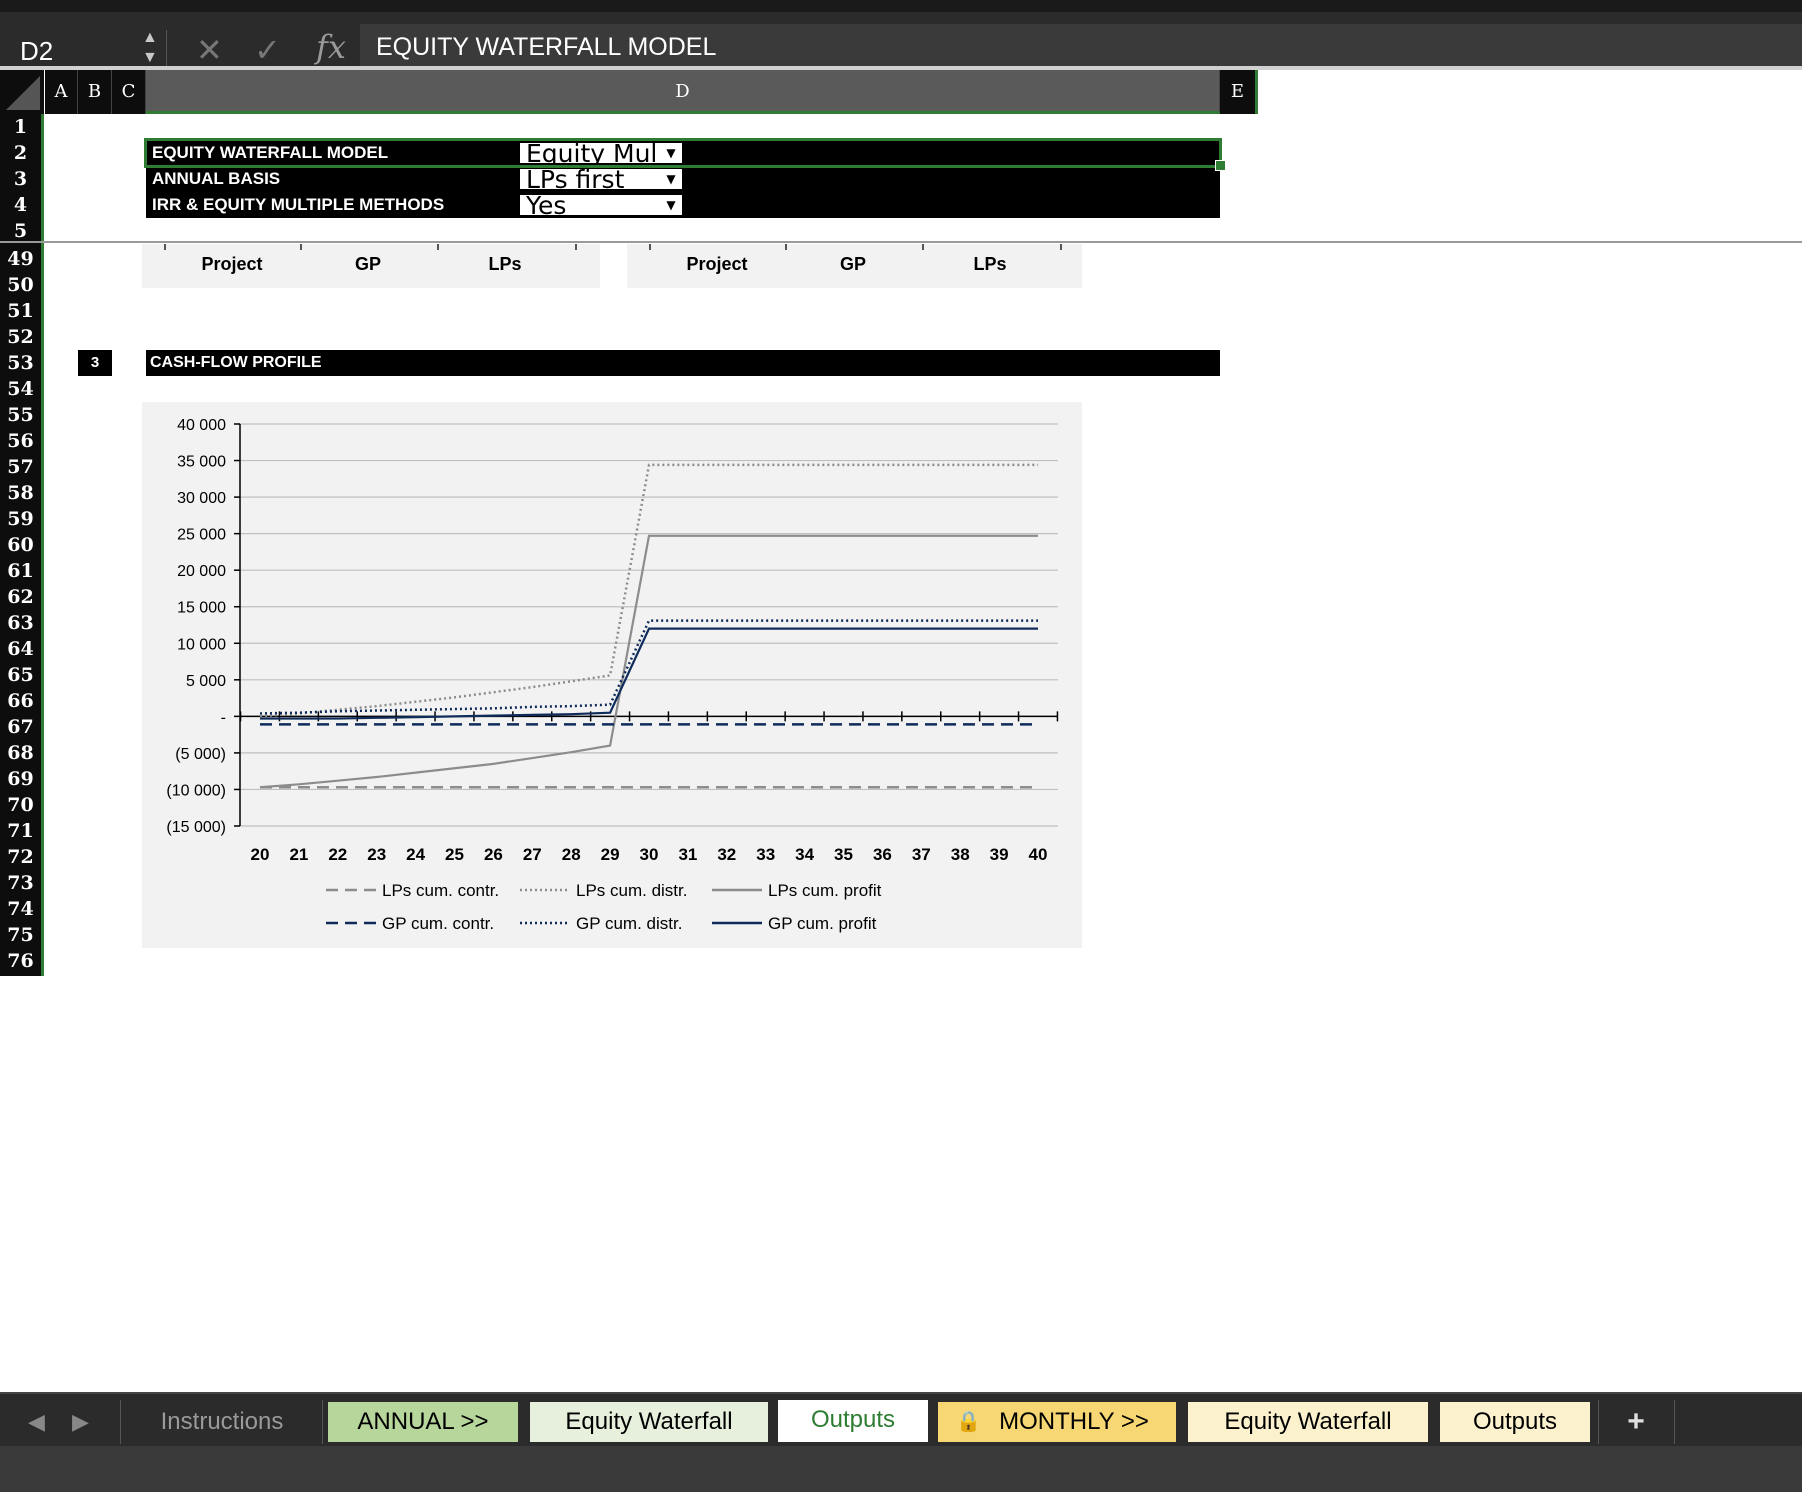 Image resolution: width=1802 pixels, height=1492 pixels. I want to click on chevron-right-icon: ▶, so click(80, 1422).